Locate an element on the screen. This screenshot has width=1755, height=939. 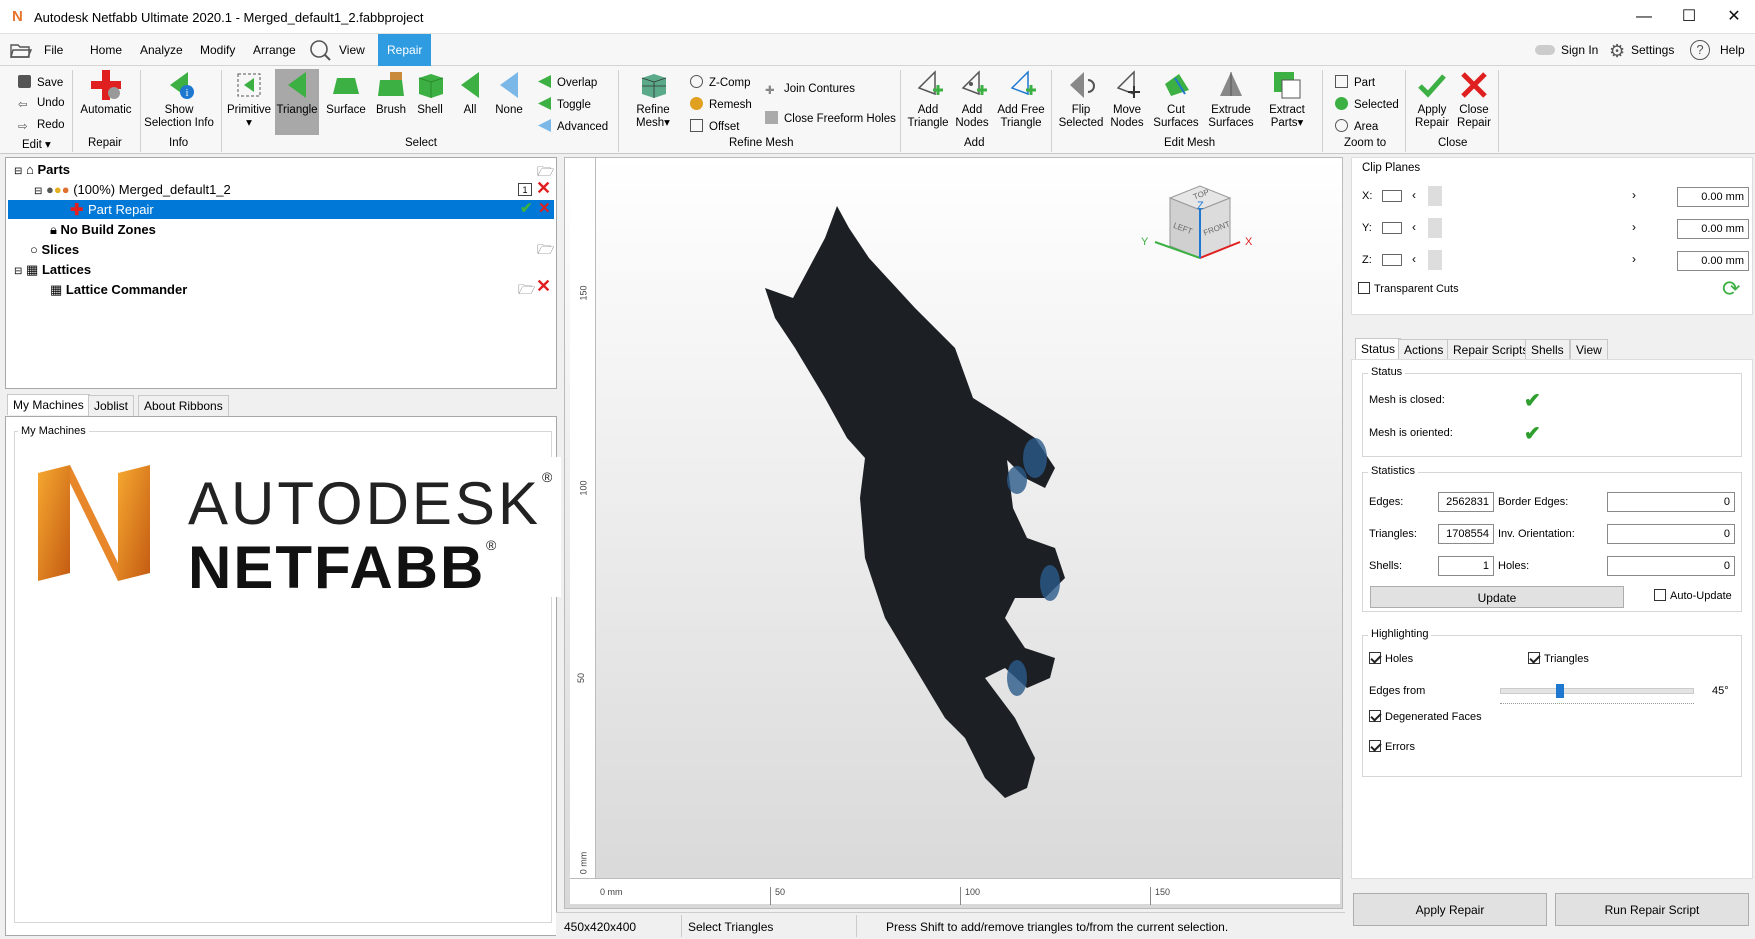
join-contures-button: ✚ Join Contures is located at coordinates (810, 90).